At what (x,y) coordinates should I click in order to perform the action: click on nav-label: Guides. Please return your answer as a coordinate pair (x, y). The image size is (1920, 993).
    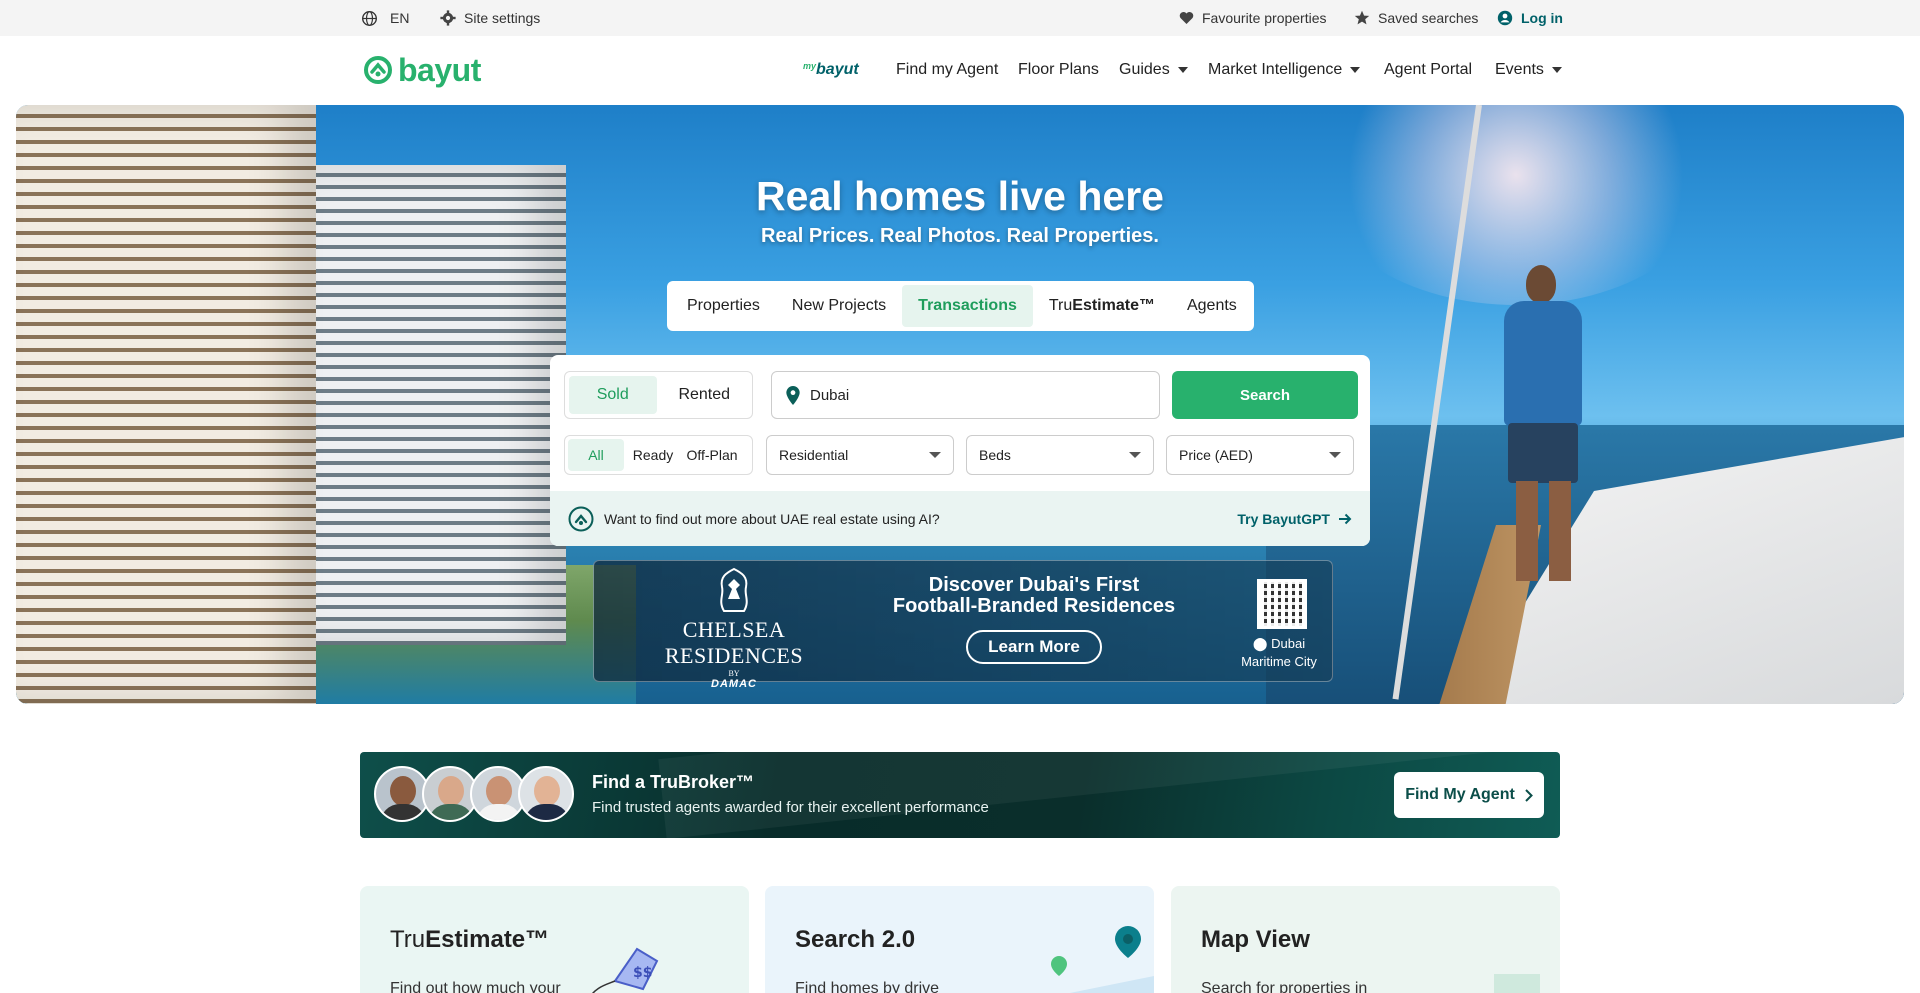
    Looking at the image, I should click on (1144, 69).